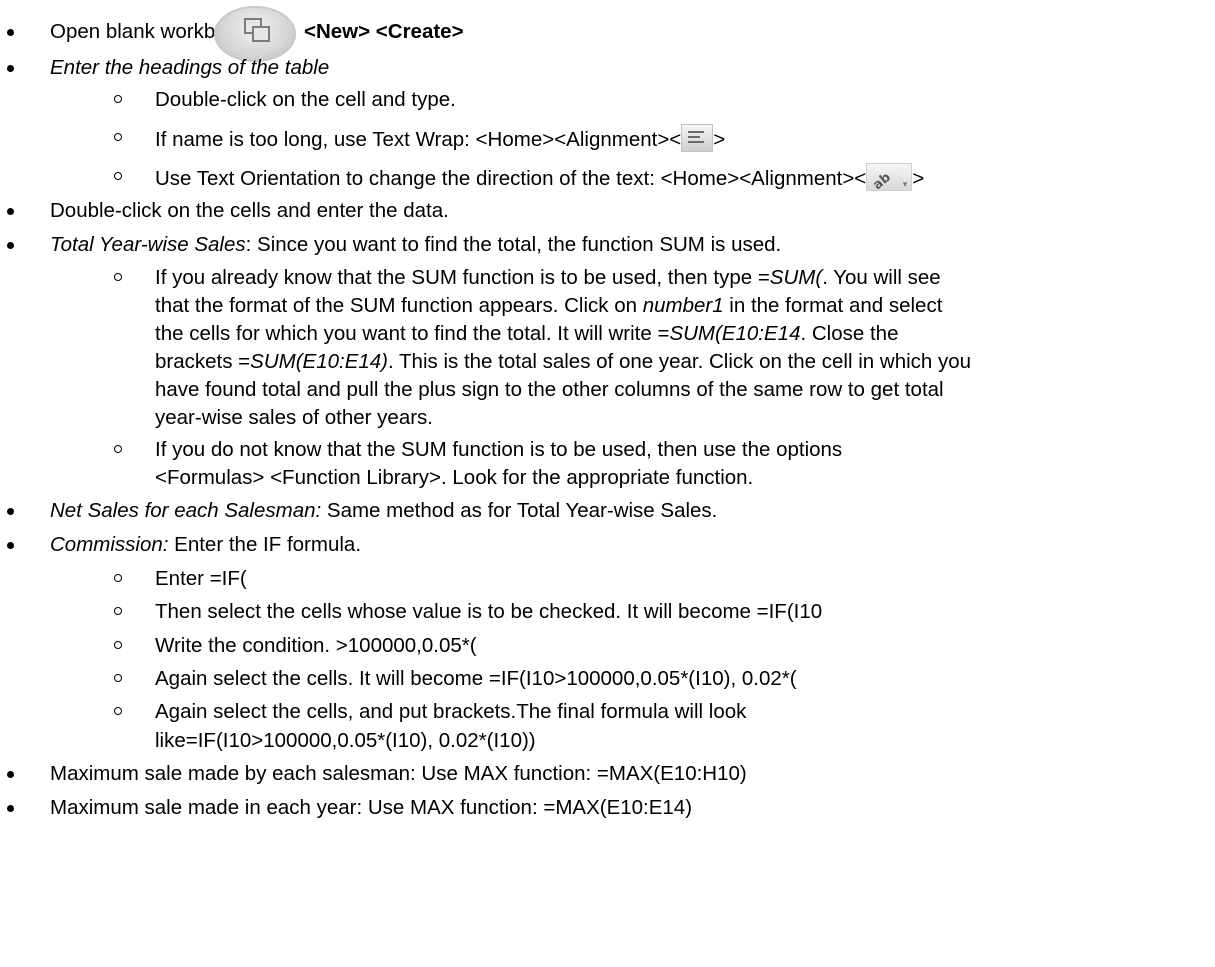  What do you see at coordinates (607, 645) in the screenshot?
I see `sub-item-condition: Write the condition. >100000,0.05*(` at bounding box center [607, 645].